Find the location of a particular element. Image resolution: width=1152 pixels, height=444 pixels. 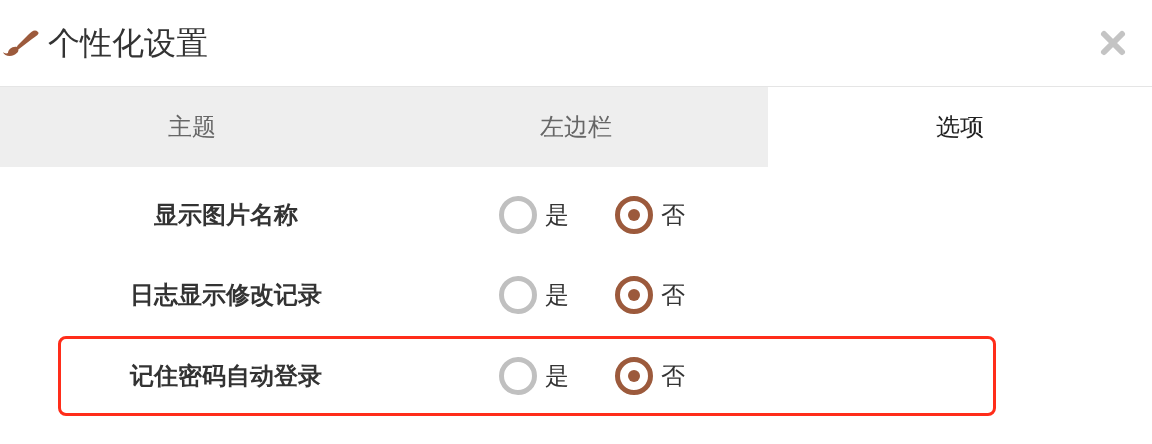

tab: 主题 is located at coordinates (192, 127).